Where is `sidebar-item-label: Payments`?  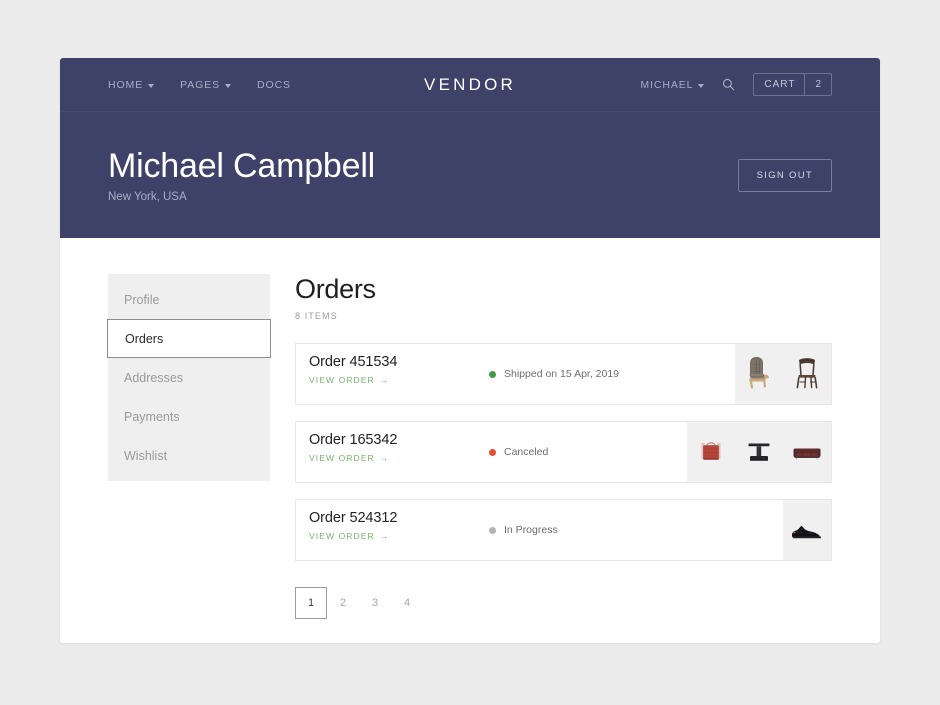 sidebar-item-label: Payments is located at coordinates (152, 416).